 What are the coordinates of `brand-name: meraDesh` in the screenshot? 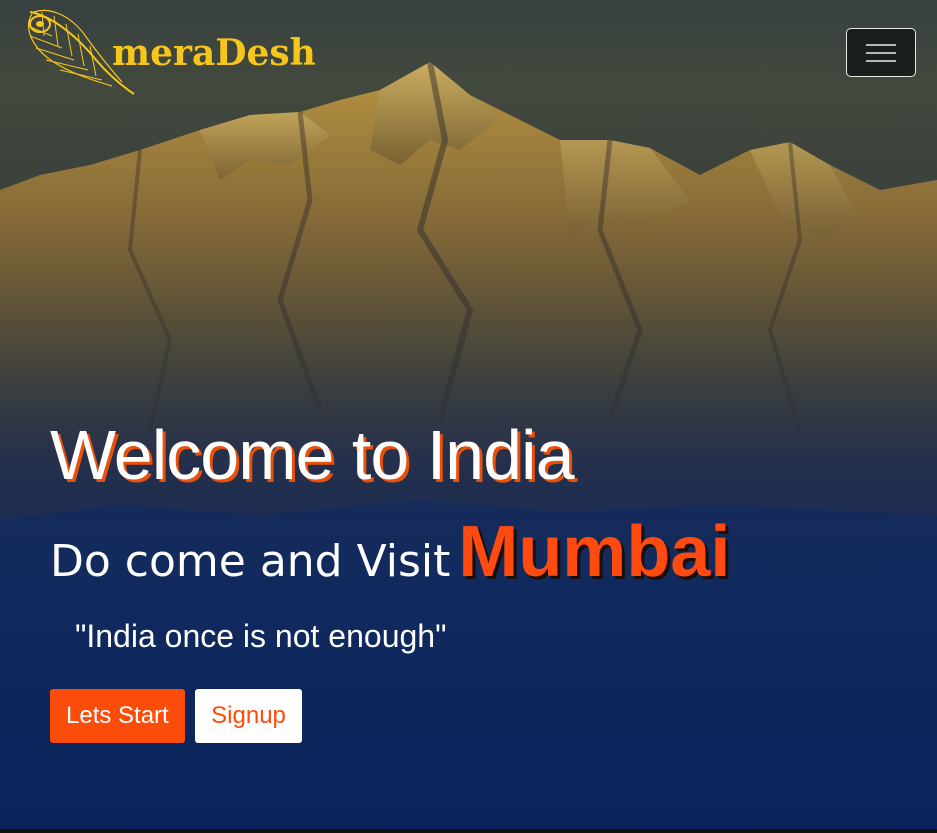 It's located at (214, 53).